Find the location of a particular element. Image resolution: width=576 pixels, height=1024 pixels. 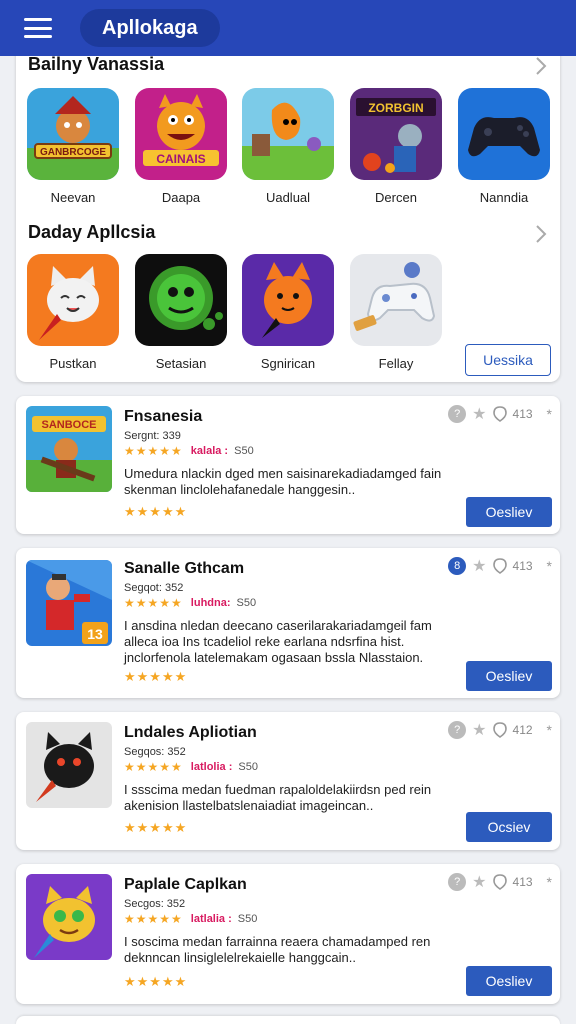

svg-text: SANBOCE is located at coordinates (68, 425).